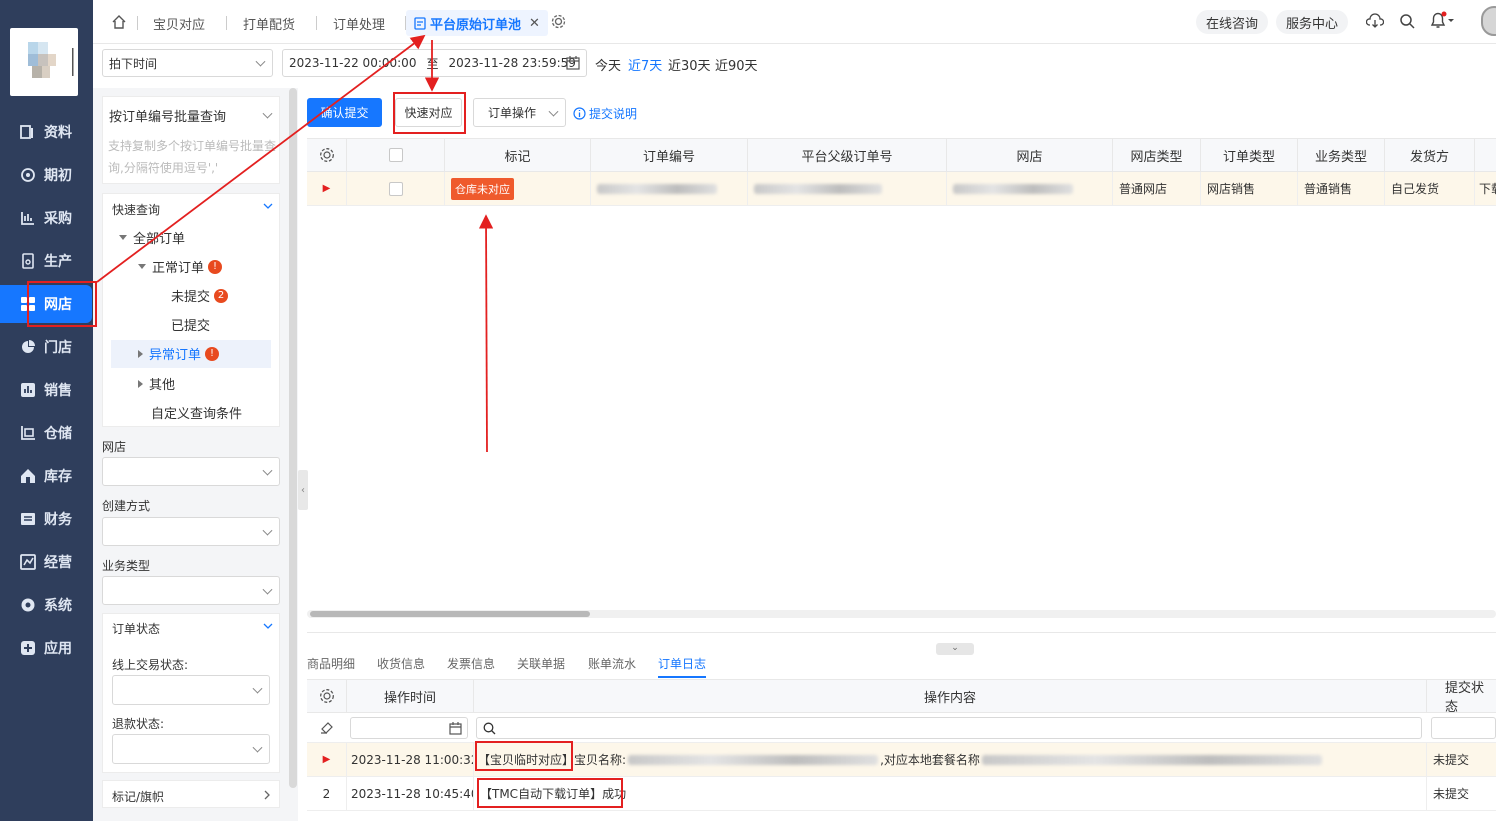  I want to click on tab-order-process: 订单处理, so click(359, 23).